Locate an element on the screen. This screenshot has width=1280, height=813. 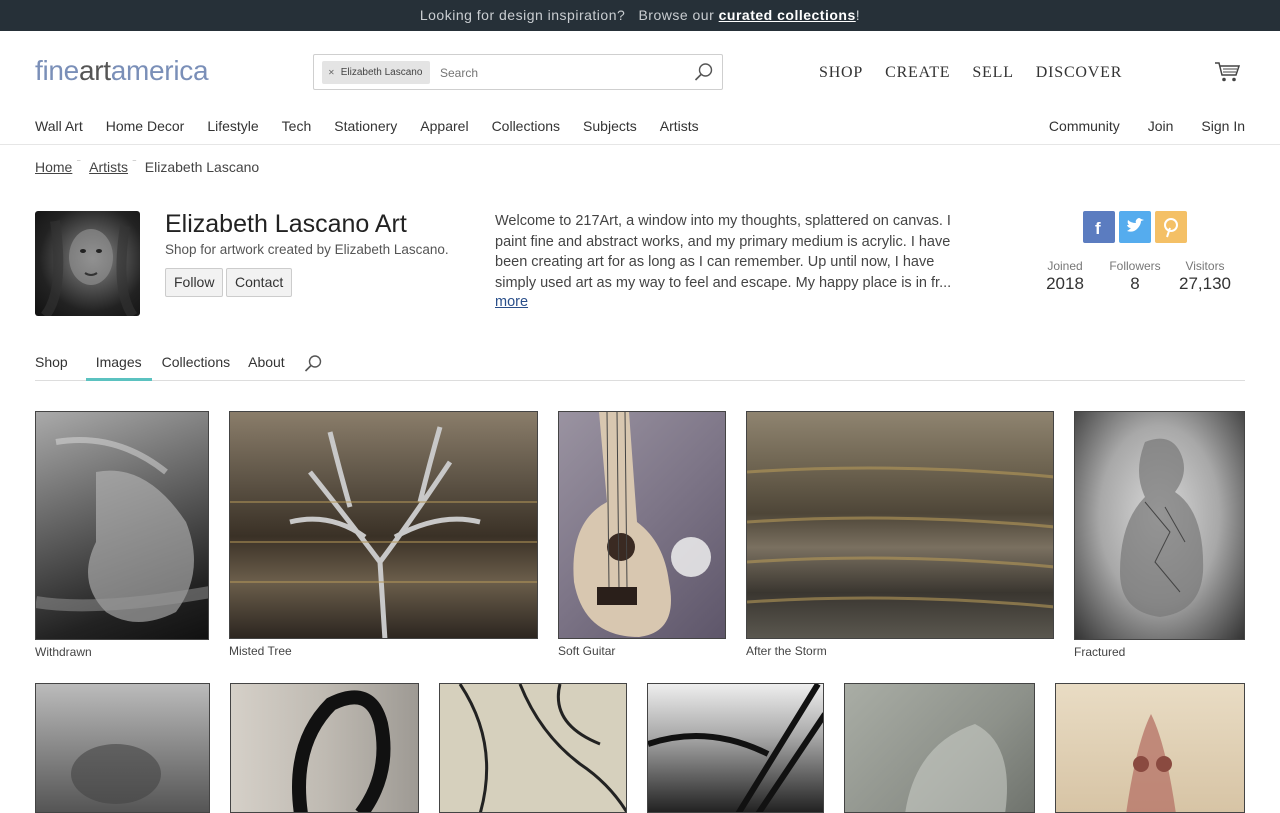
close-icon: ✕ is located at coordinates (331, 72).